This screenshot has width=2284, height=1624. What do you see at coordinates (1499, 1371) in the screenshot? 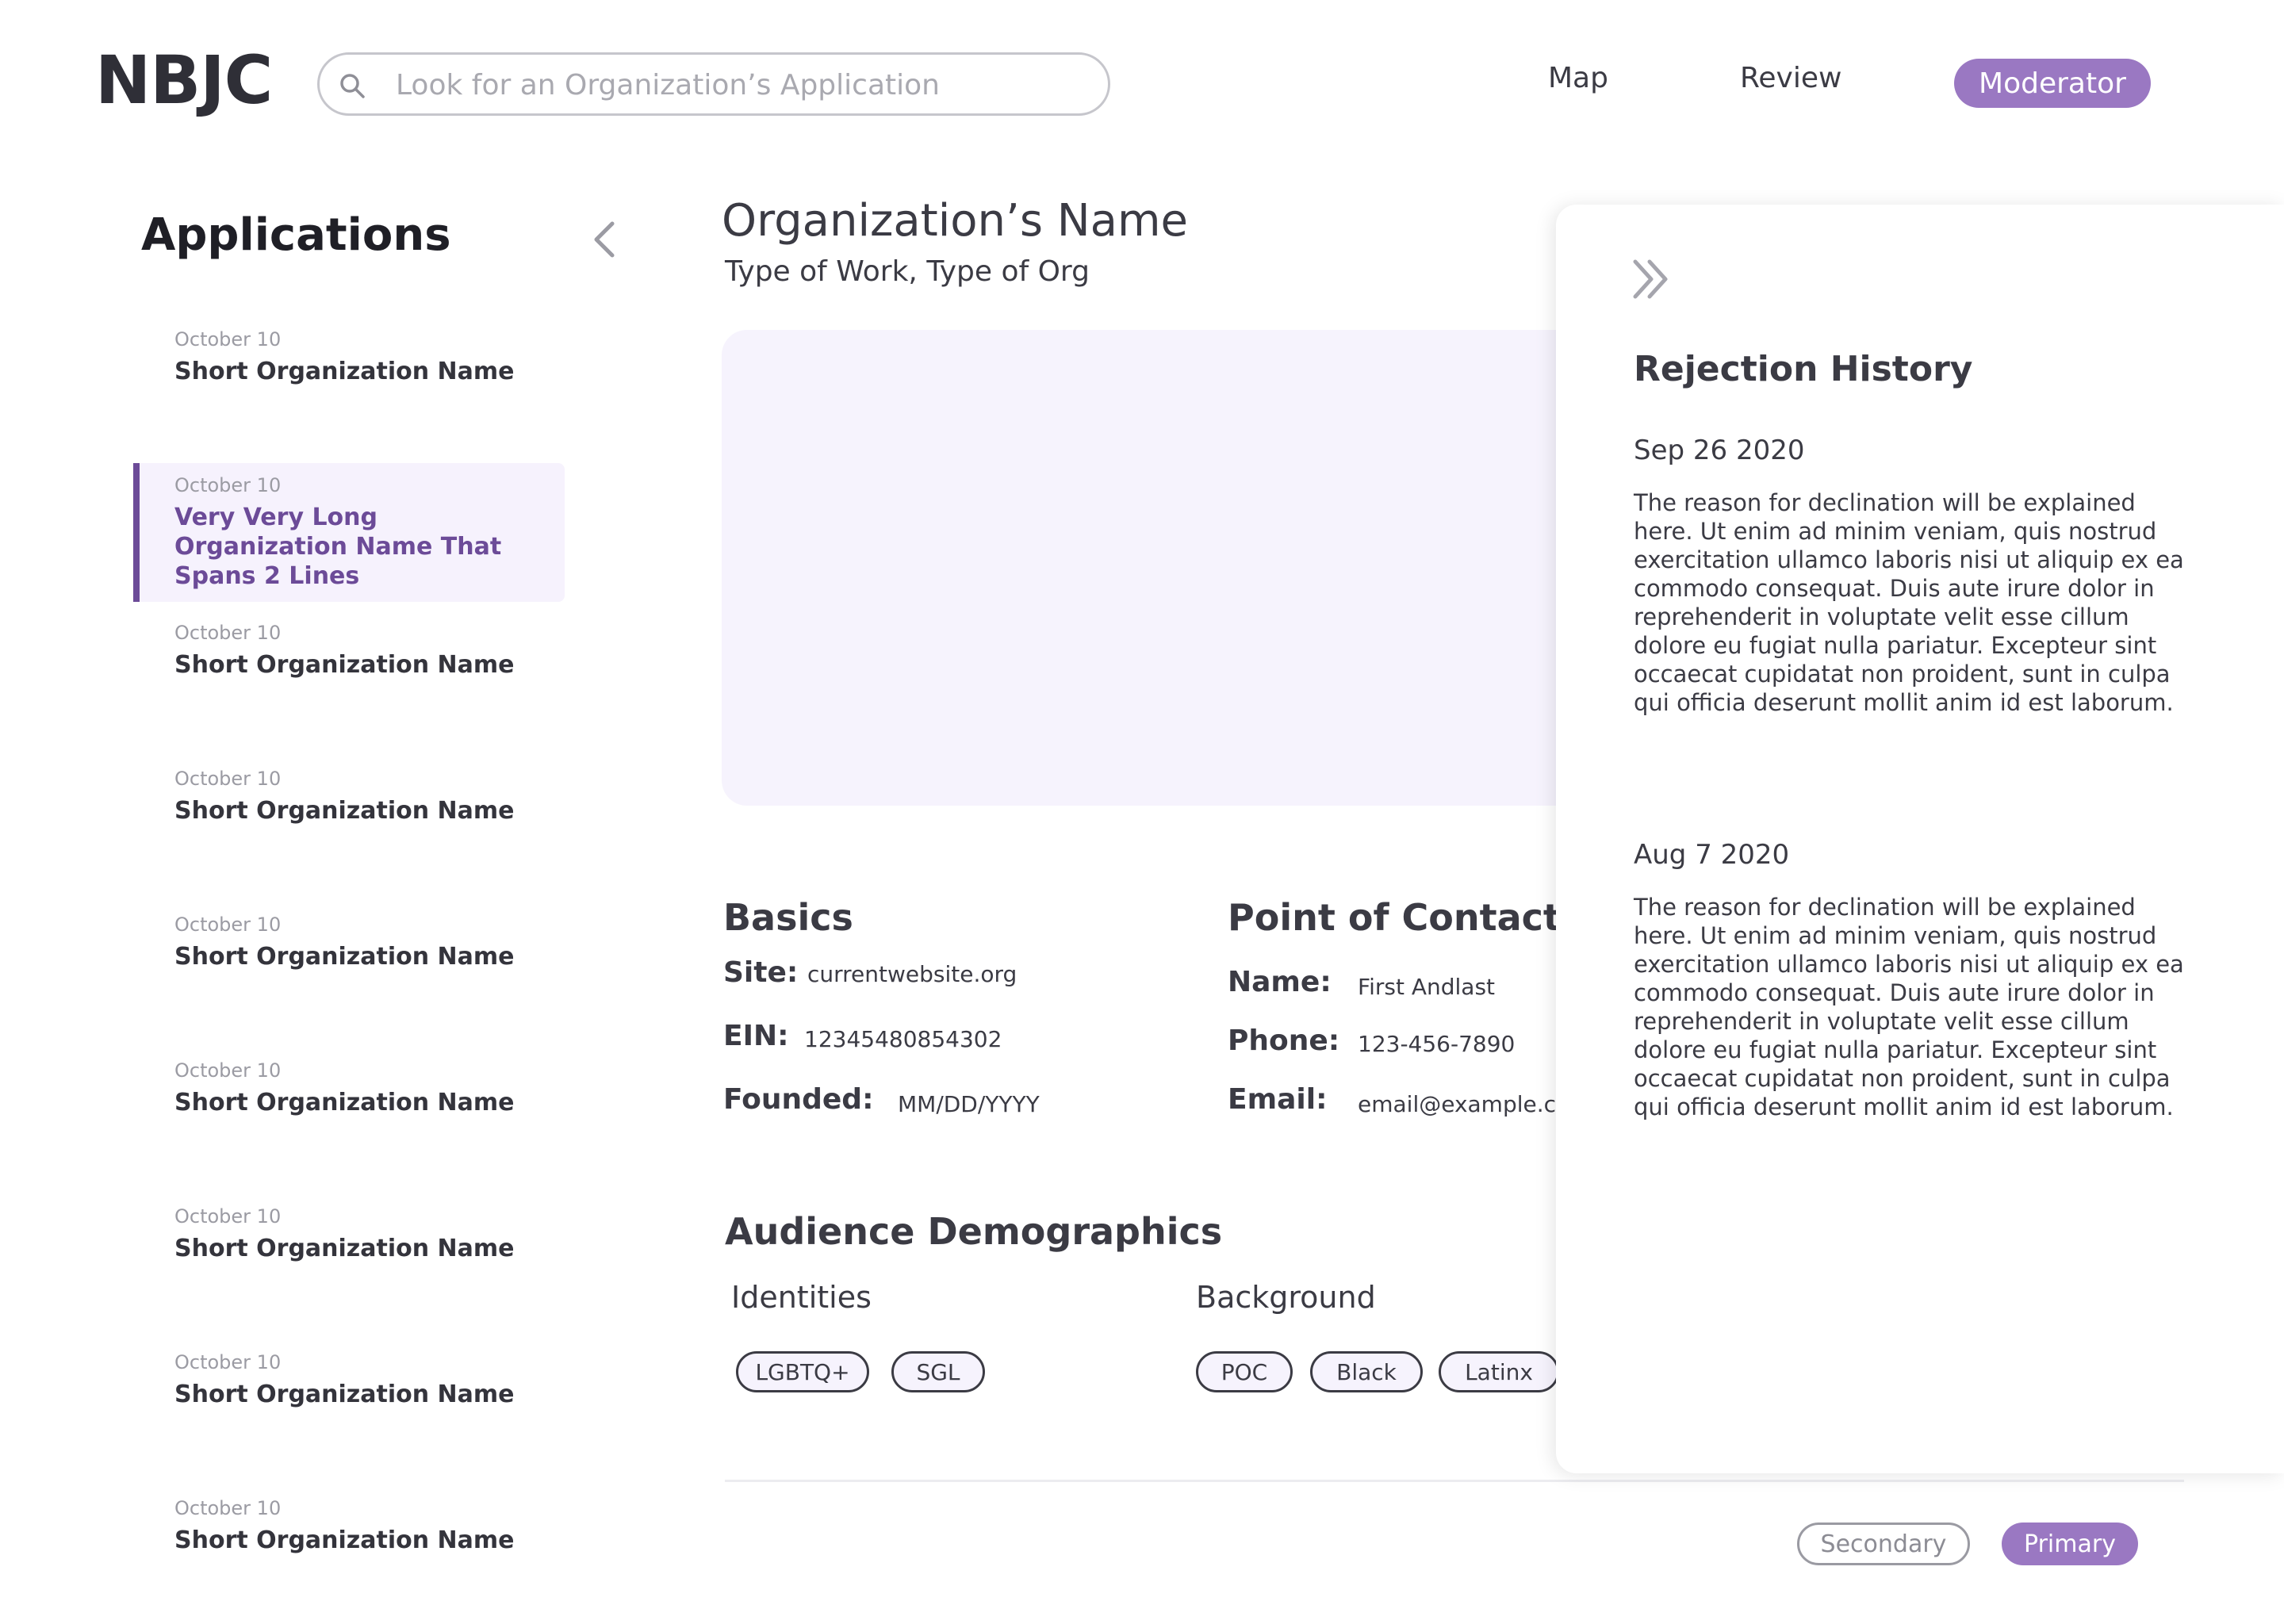
I see `background-tag: Latinx` at bounding box center [1499, 1371].